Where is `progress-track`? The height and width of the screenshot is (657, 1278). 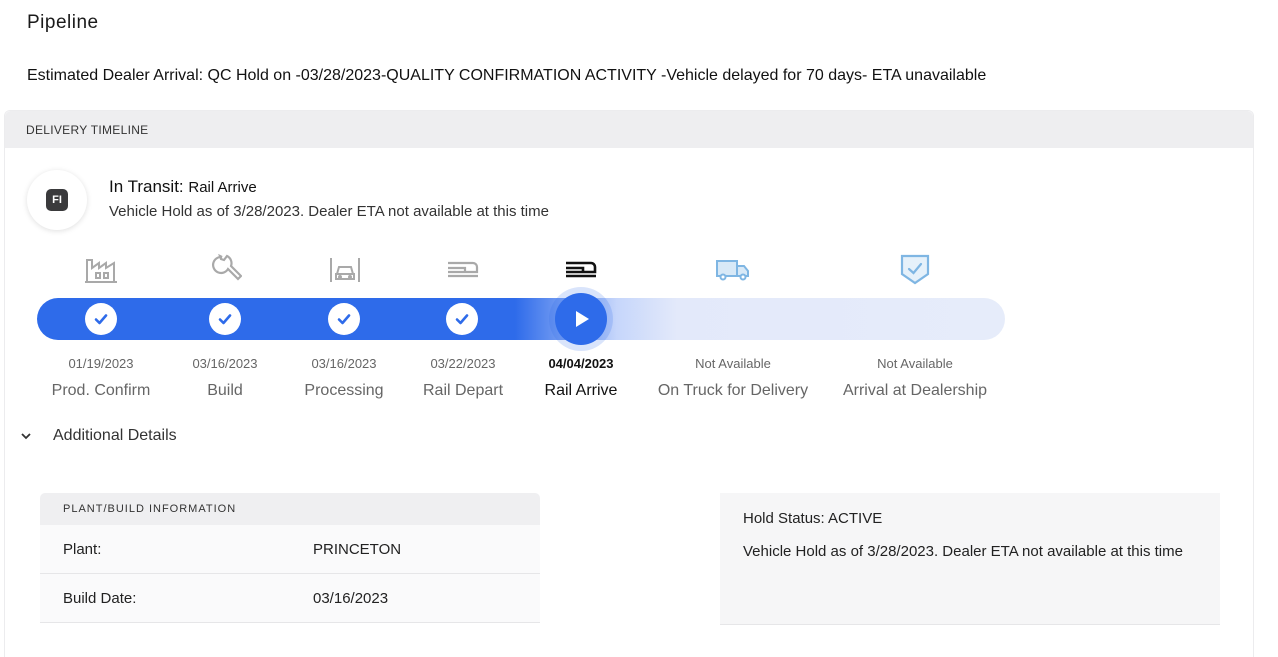
progress-track is located at coordinates (521, 319).